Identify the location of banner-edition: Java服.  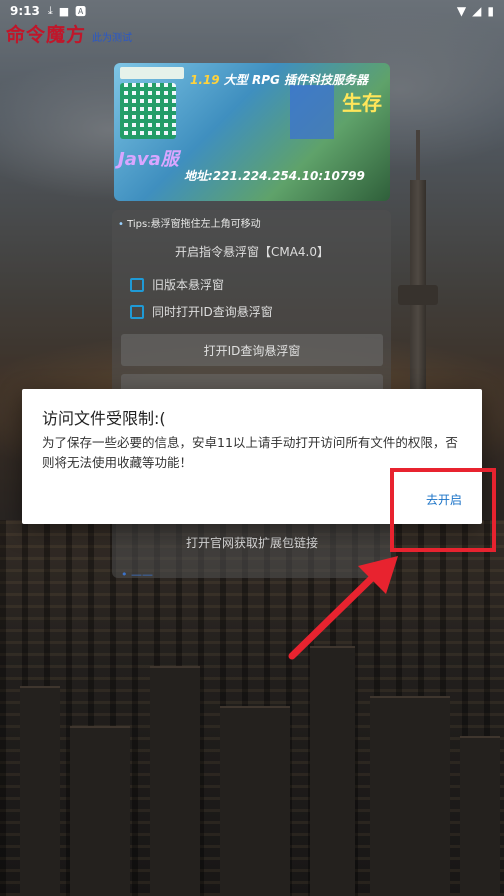
(148, 159).